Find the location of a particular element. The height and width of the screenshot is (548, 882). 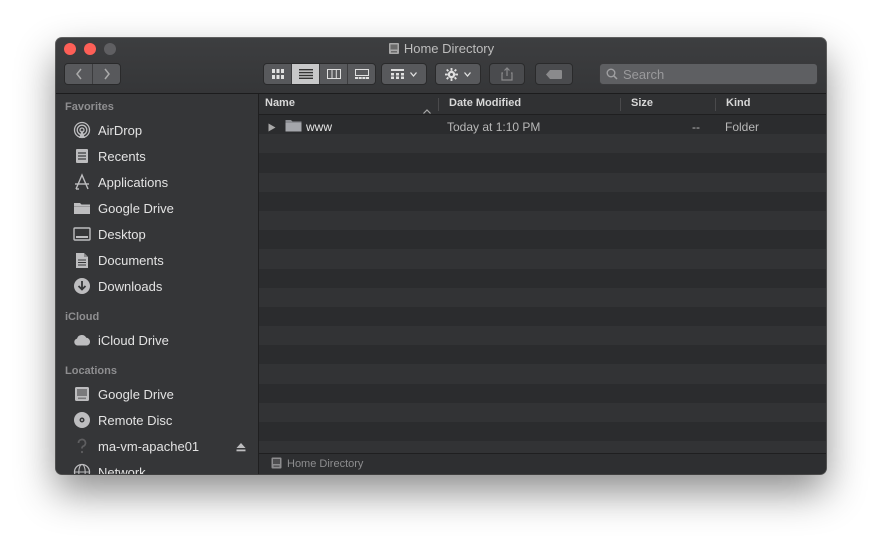

documents-icon is located at coordinates (82, 260).